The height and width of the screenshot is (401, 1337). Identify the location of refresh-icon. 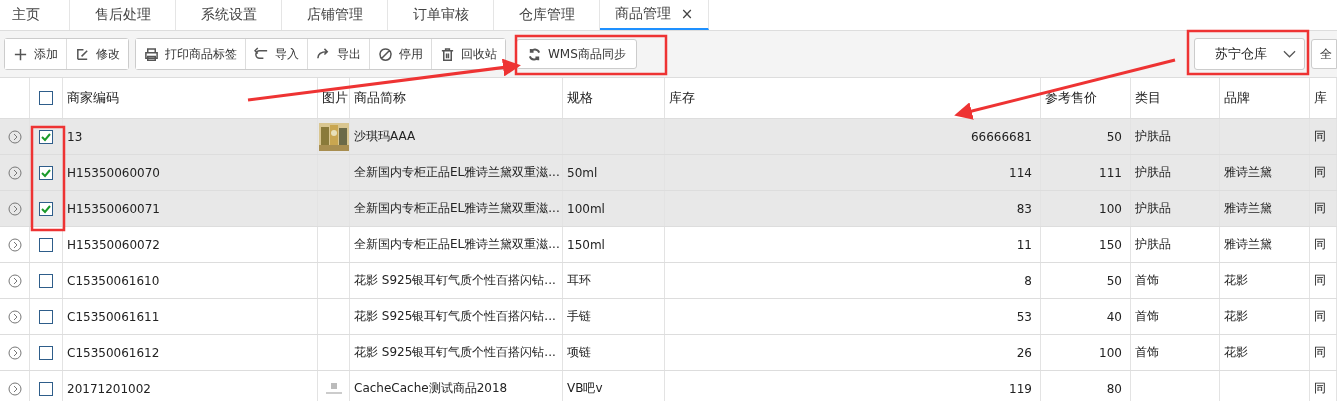
(534, 54).